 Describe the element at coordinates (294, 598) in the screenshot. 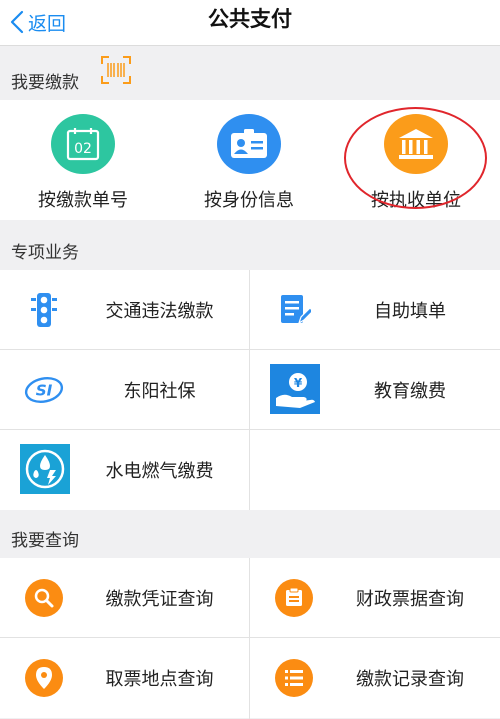

I see `receipt-icon` at that location.